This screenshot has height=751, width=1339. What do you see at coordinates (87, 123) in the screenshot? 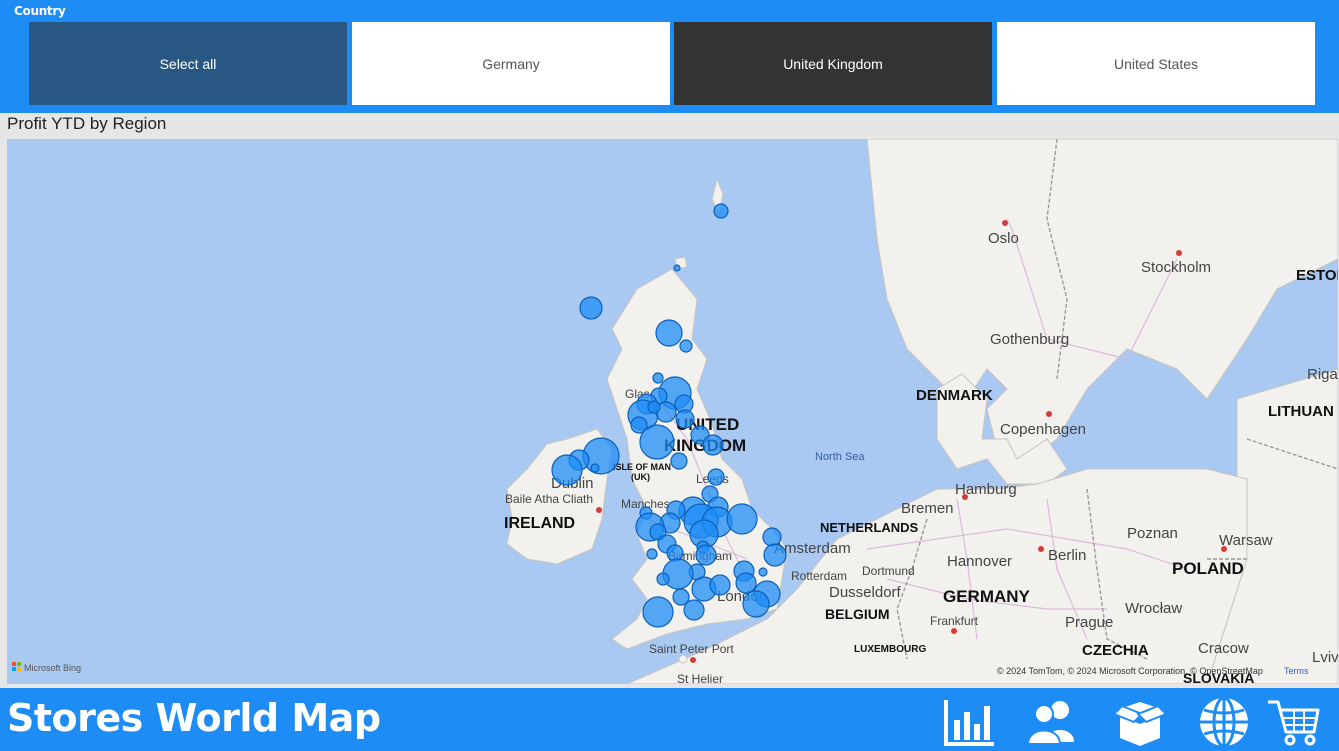
I see `visual-title: Profit YTD by Region` at bounding box center [87, 123].